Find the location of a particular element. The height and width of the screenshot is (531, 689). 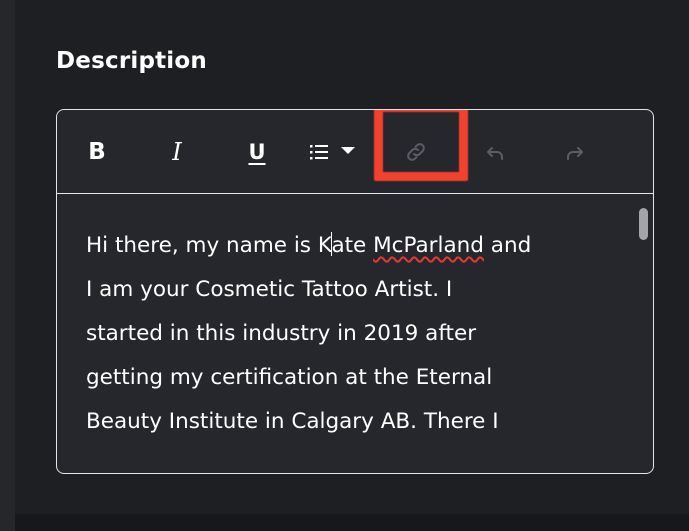

text-line: getting my certification at the Eternal is located at coordinates (289, 377).